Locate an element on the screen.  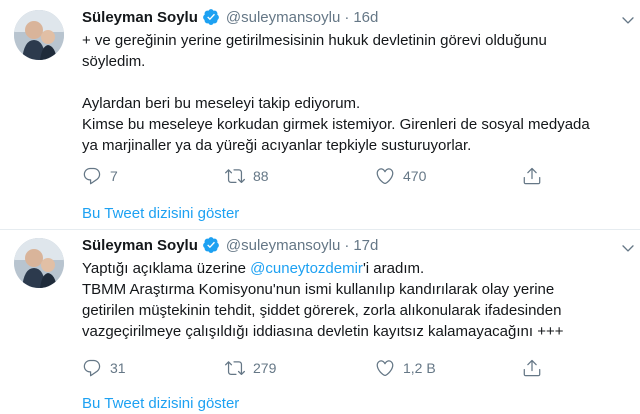
retweet-count: 88 is located at coordinates (261, 176).